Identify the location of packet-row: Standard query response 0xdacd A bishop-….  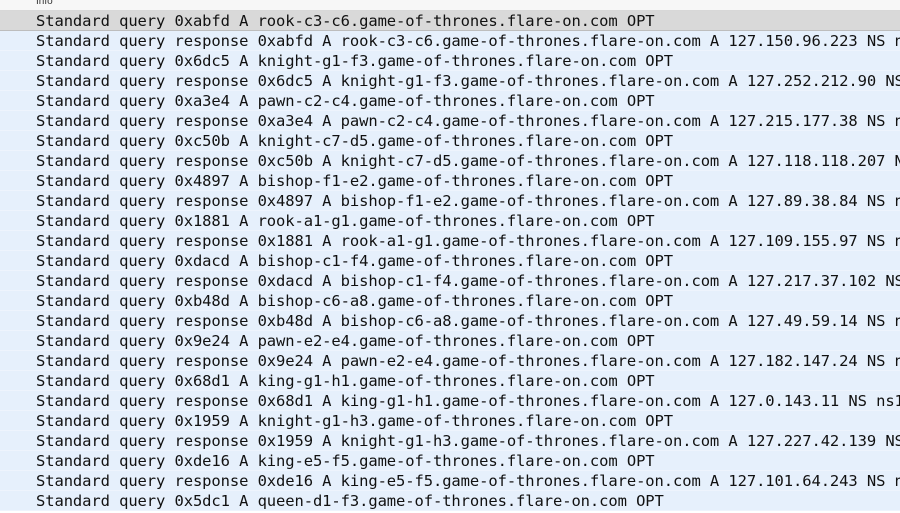
(450, 281).